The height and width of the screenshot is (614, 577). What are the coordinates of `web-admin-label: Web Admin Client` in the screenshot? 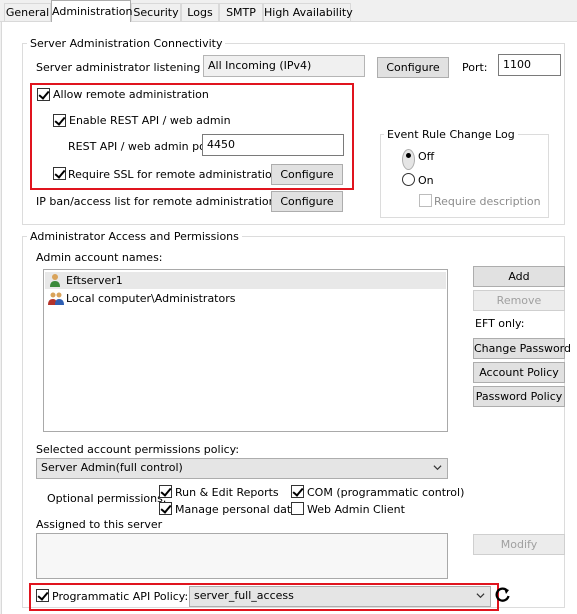 It's located at (356, 509).